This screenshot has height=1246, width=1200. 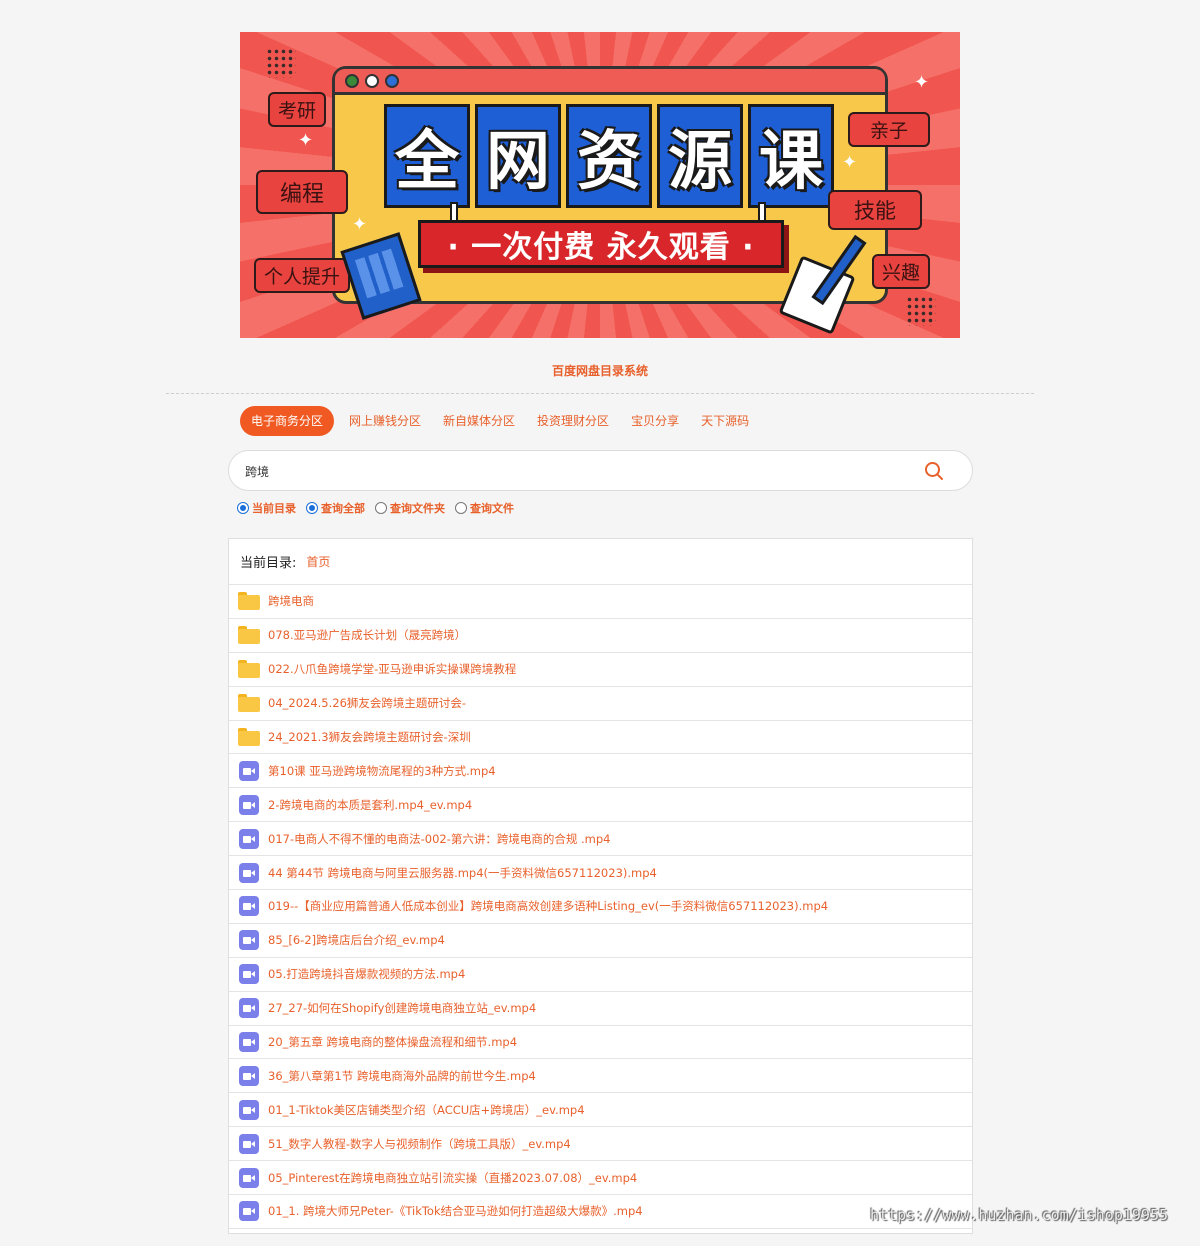 I want to click on search-bar, so click(x=600, y=470).